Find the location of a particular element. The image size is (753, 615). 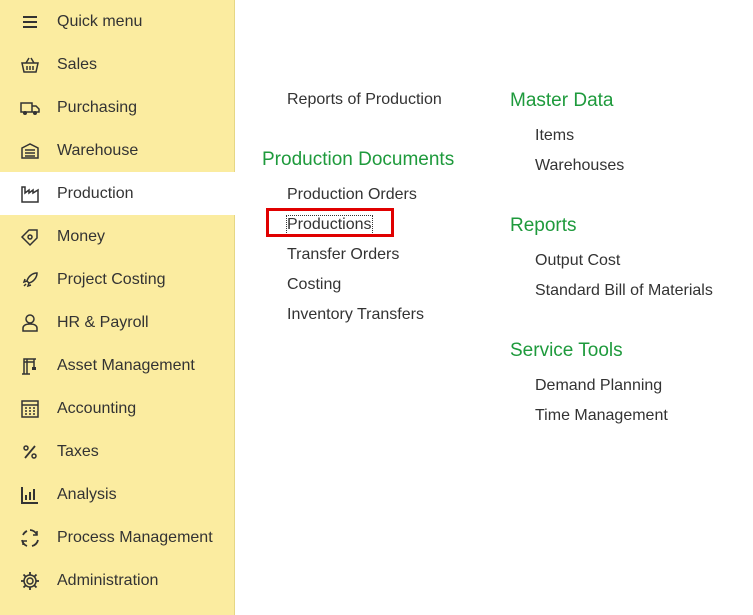

link-standard-bill-of-materials: Standard Bill of Materials is located at coordinates (624, 291).